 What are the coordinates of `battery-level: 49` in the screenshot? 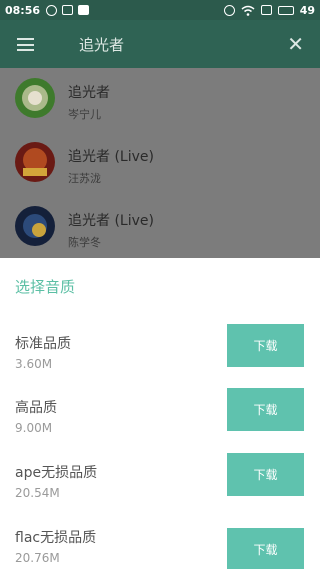 It's located at (307, 10).